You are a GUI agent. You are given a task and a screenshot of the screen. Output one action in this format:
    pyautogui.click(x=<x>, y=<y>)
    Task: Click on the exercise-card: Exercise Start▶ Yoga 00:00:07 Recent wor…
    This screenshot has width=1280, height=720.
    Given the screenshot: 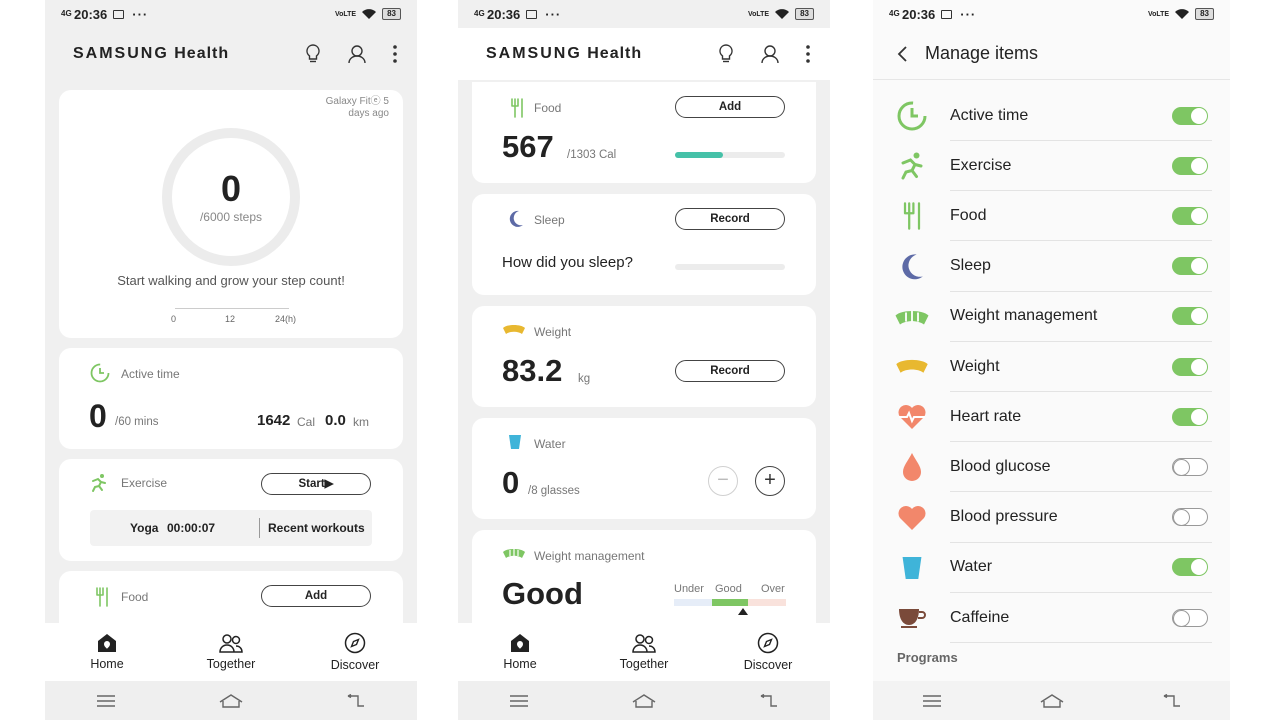 What is the action you would take?
    pyautogui.click(x=231, y=510)
    